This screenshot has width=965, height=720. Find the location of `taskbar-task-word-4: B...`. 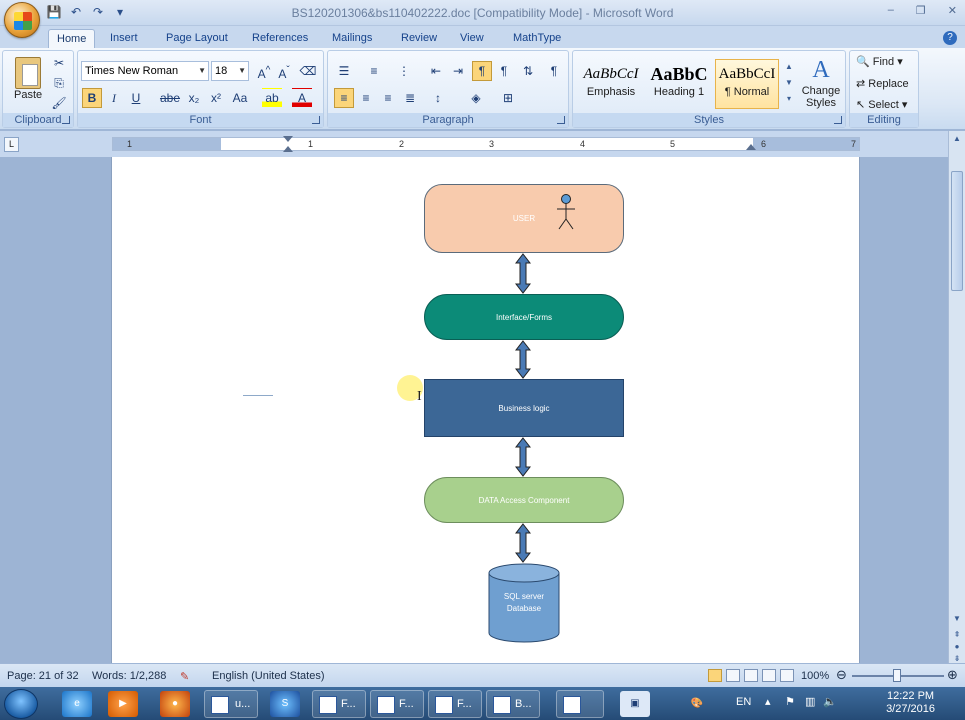

taskbar-task-word-4: B... is located at coordinates (513, 704).